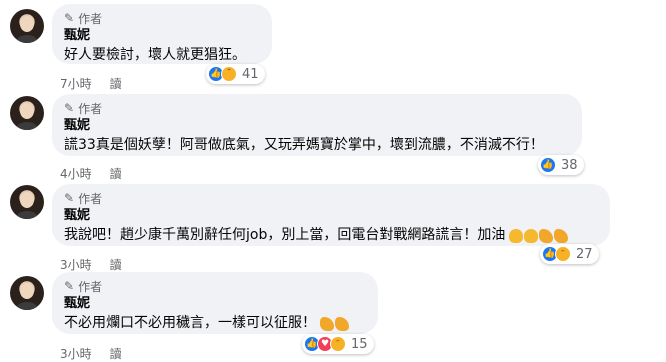 The image size is (666, 362). What do you see at coordinates (569, 165) in the screenshot?
I see `reaction-count: 38` at bounding box center [569, 165].